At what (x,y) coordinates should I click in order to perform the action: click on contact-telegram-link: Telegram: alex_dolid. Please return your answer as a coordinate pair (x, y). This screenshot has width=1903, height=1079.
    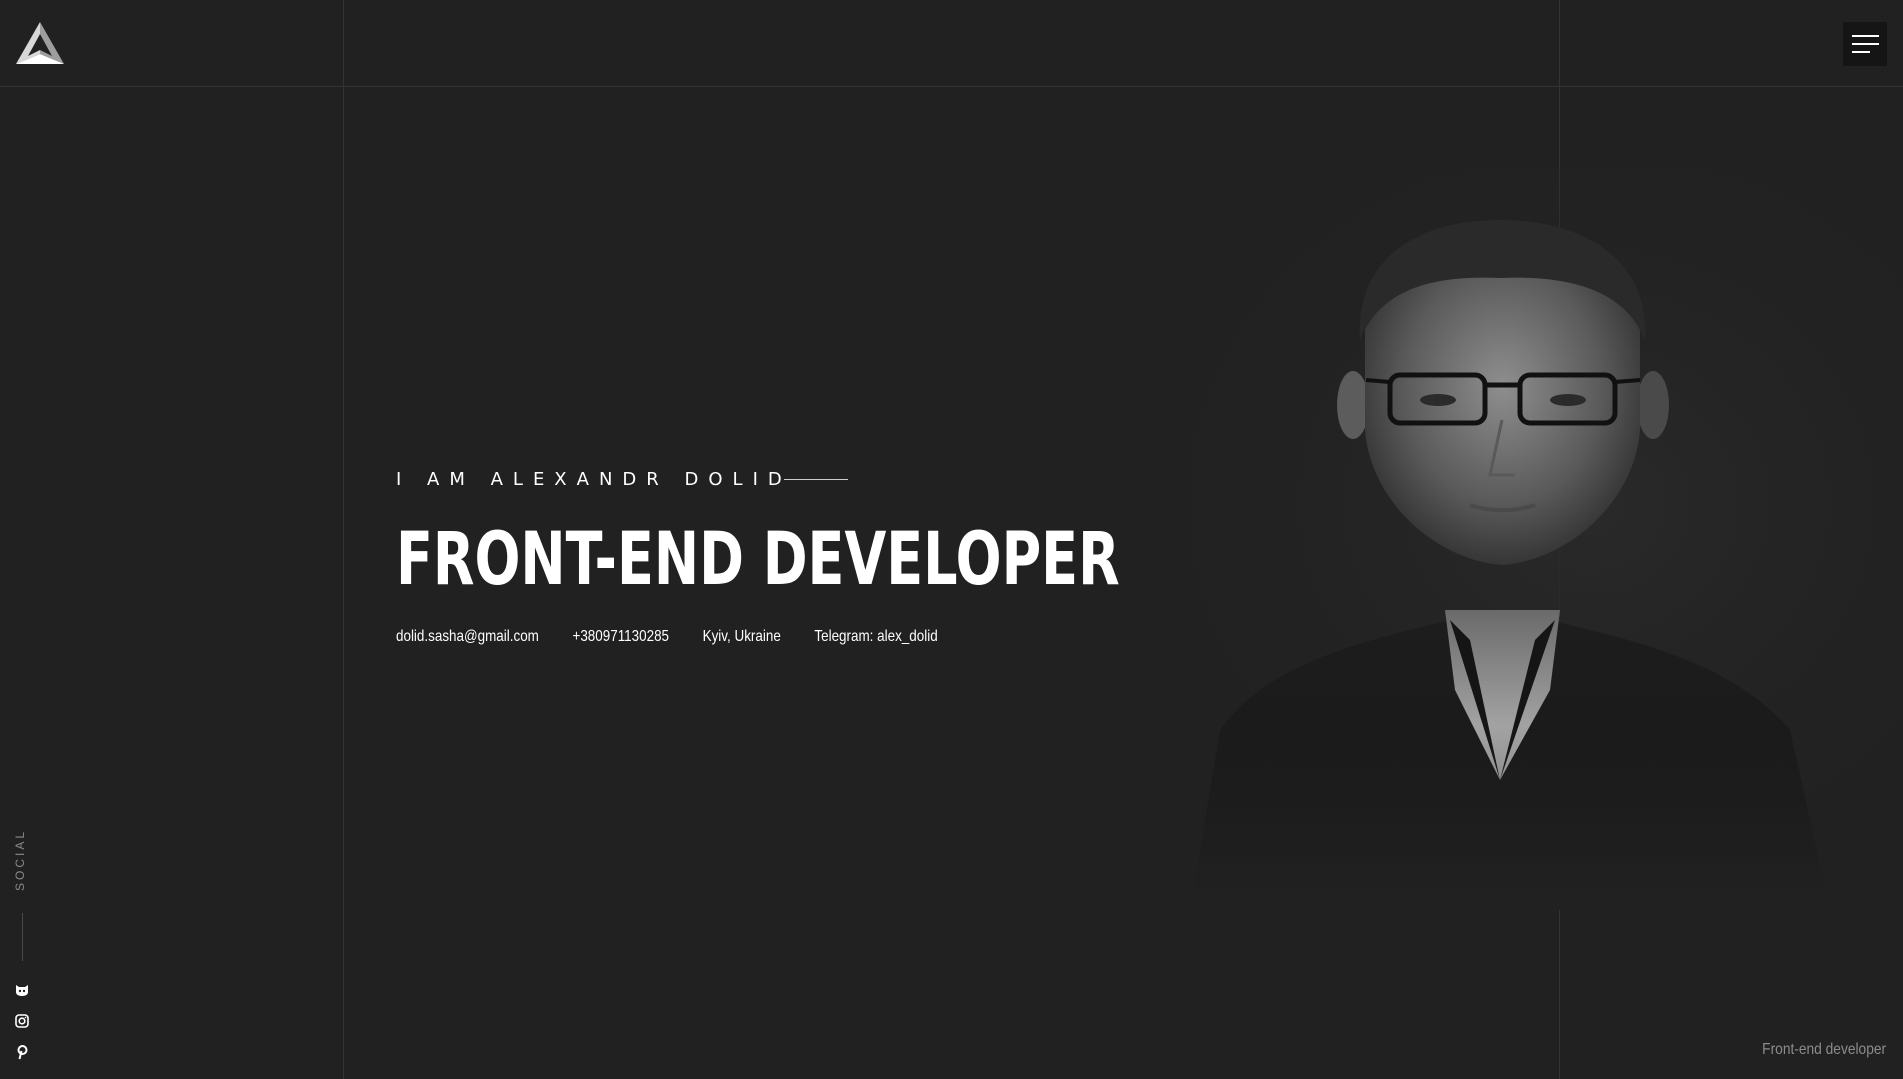
    Looking at the image, I should click on (875, 637).